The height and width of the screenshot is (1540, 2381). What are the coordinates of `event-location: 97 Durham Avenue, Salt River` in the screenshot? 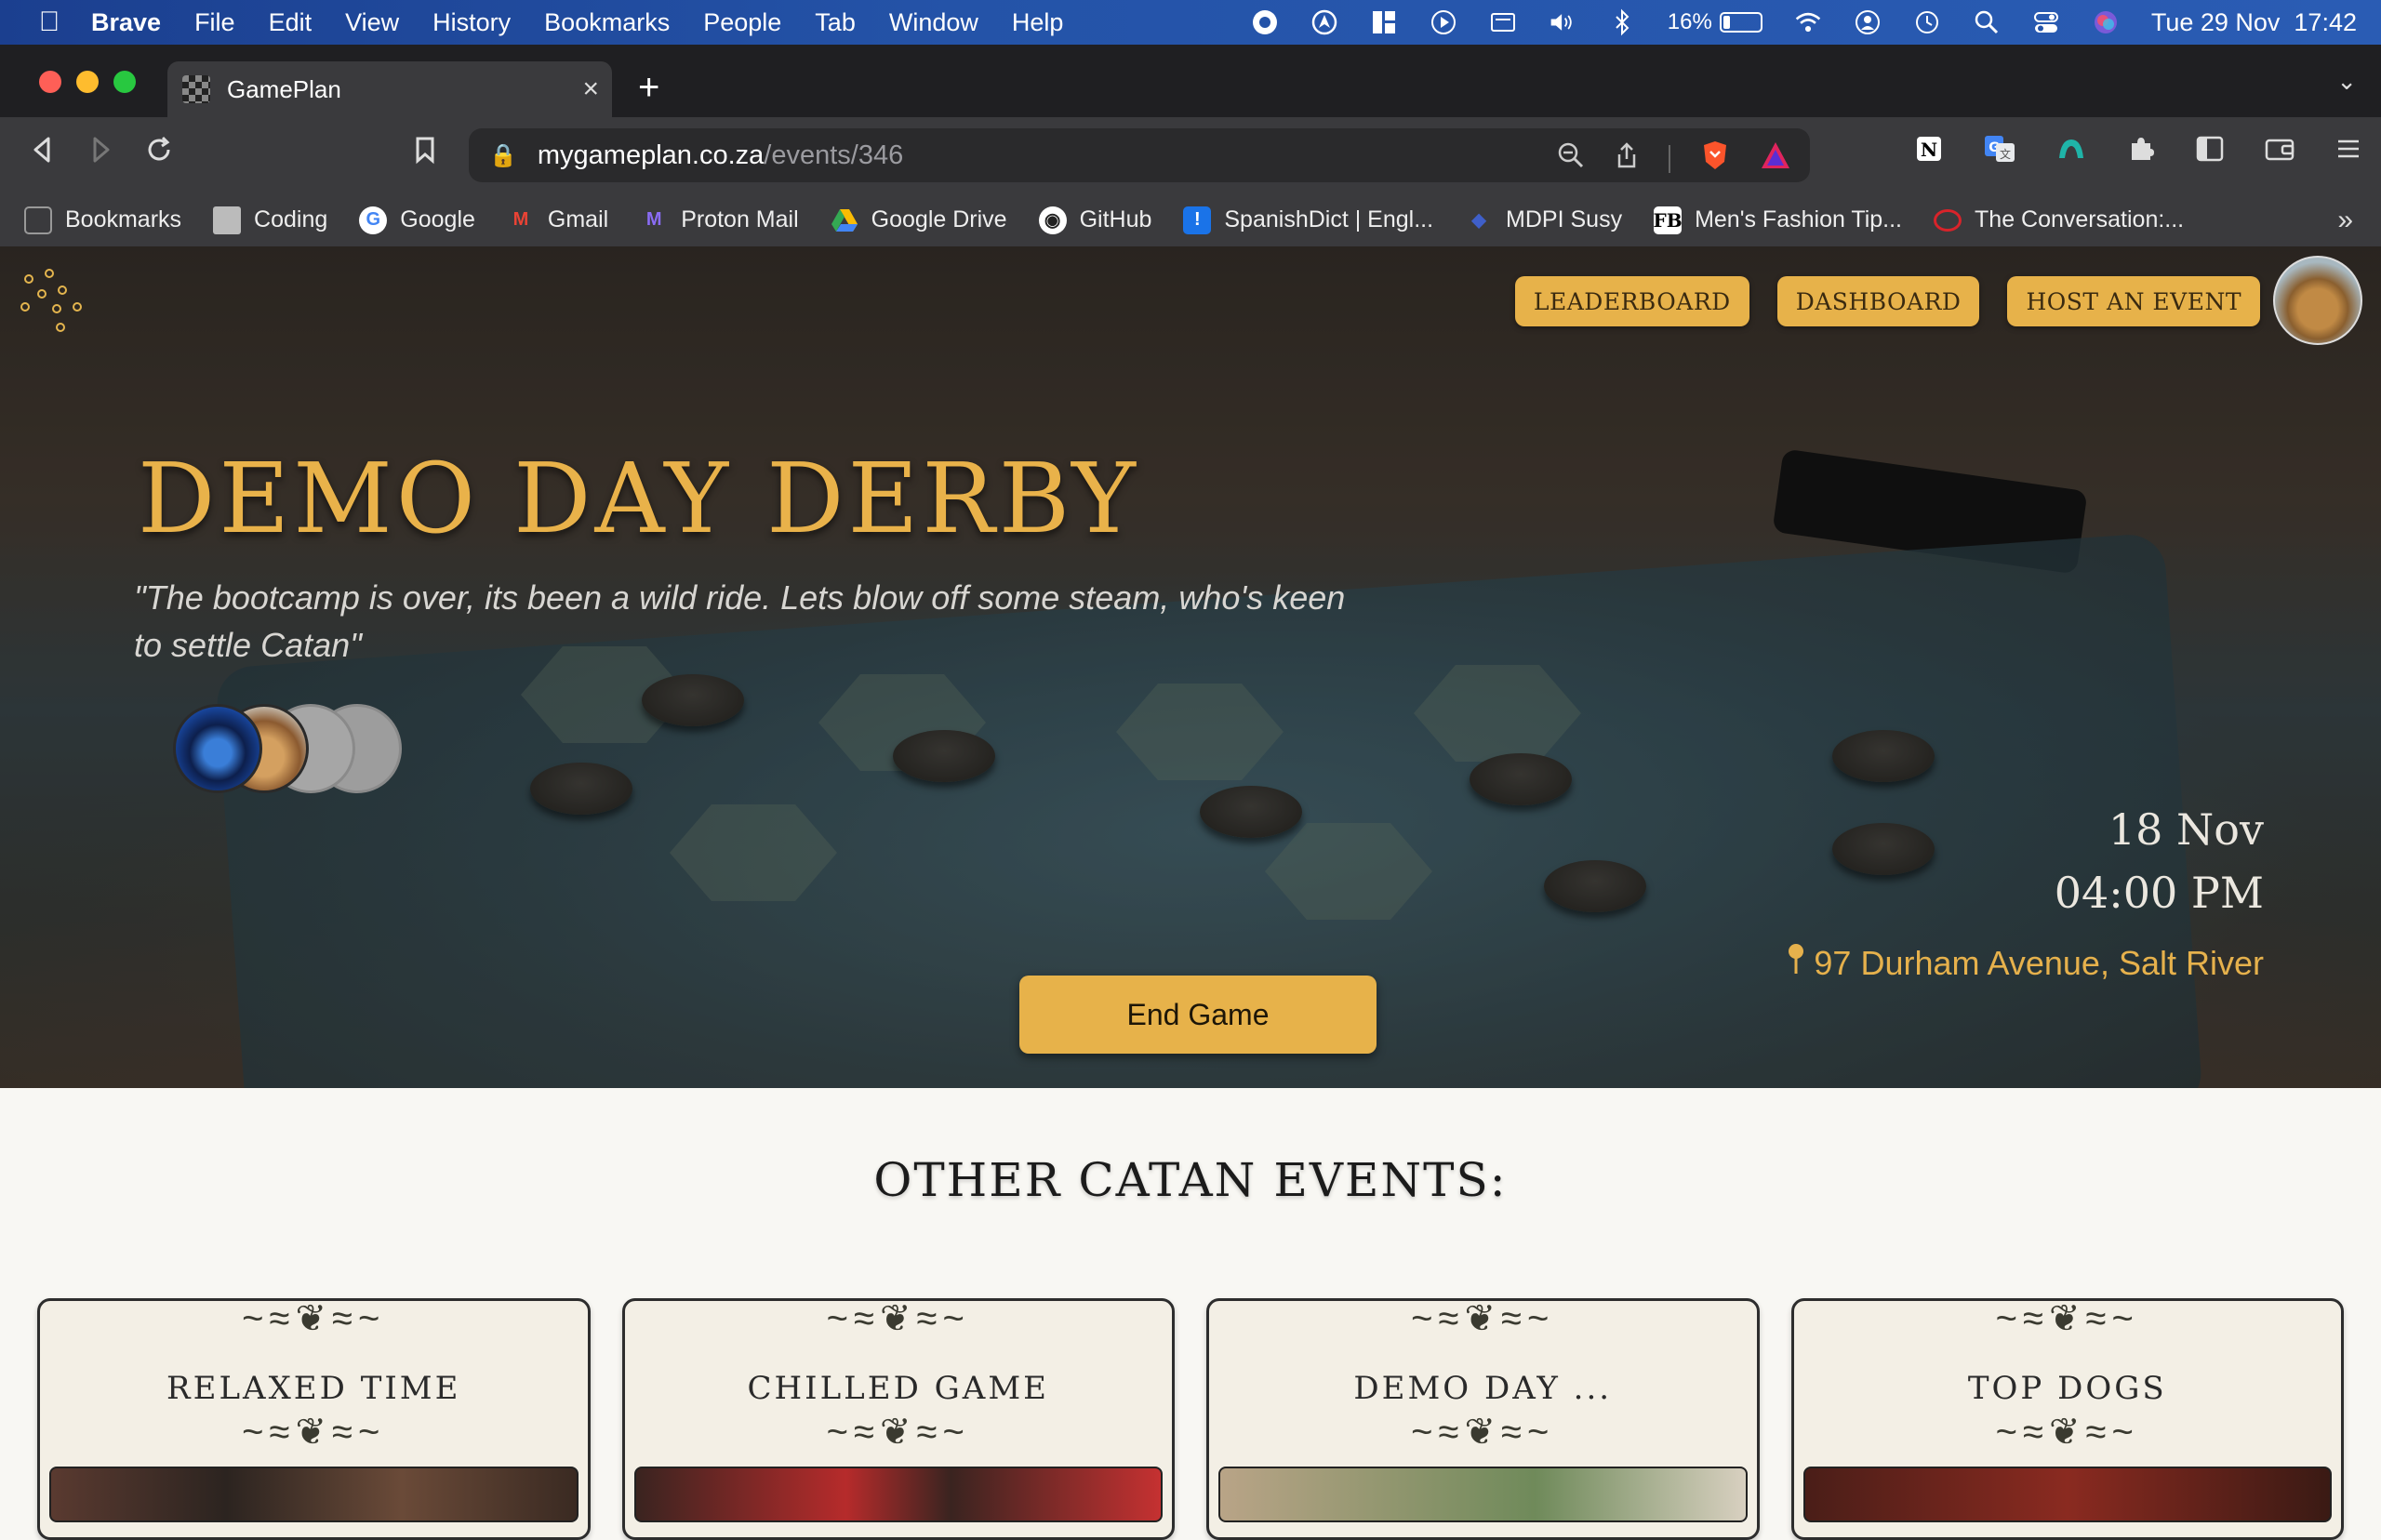 It's located at (2025, 963).